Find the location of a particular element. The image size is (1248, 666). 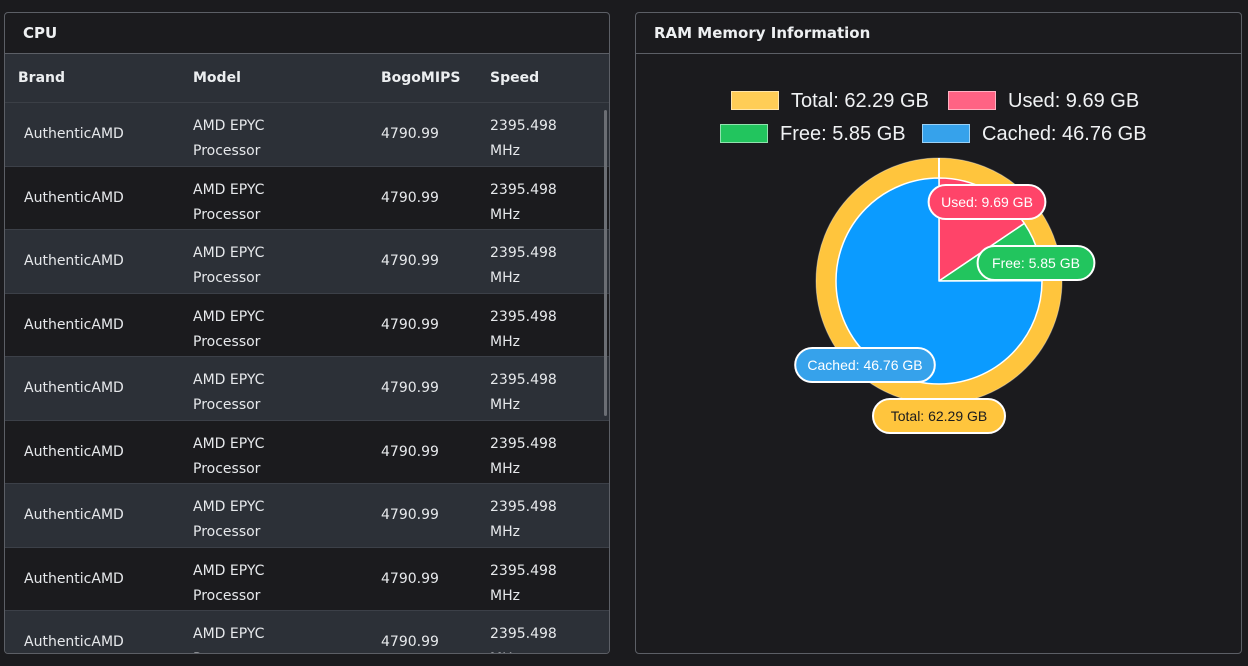

data-label-free: Free: 5.85 GB is located at coordinates (1036, 263).